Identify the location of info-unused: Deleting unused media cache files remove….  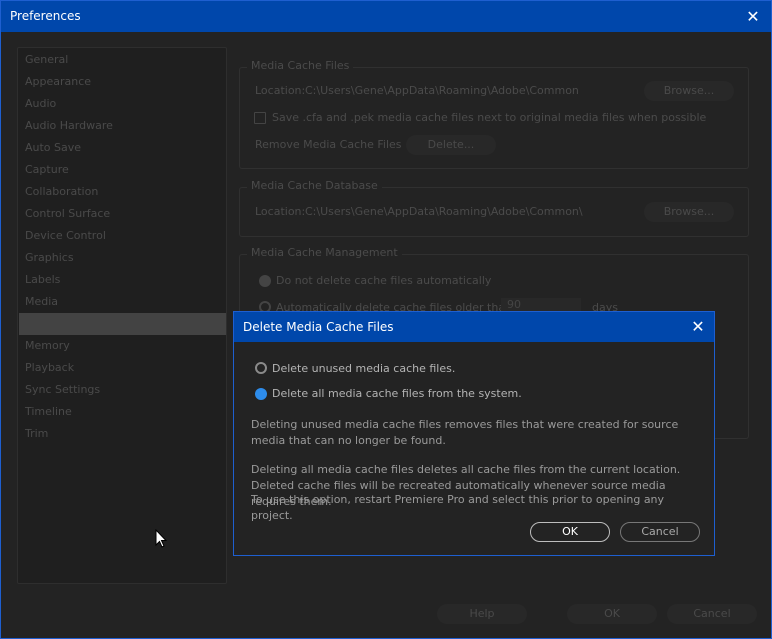
(465, 432).